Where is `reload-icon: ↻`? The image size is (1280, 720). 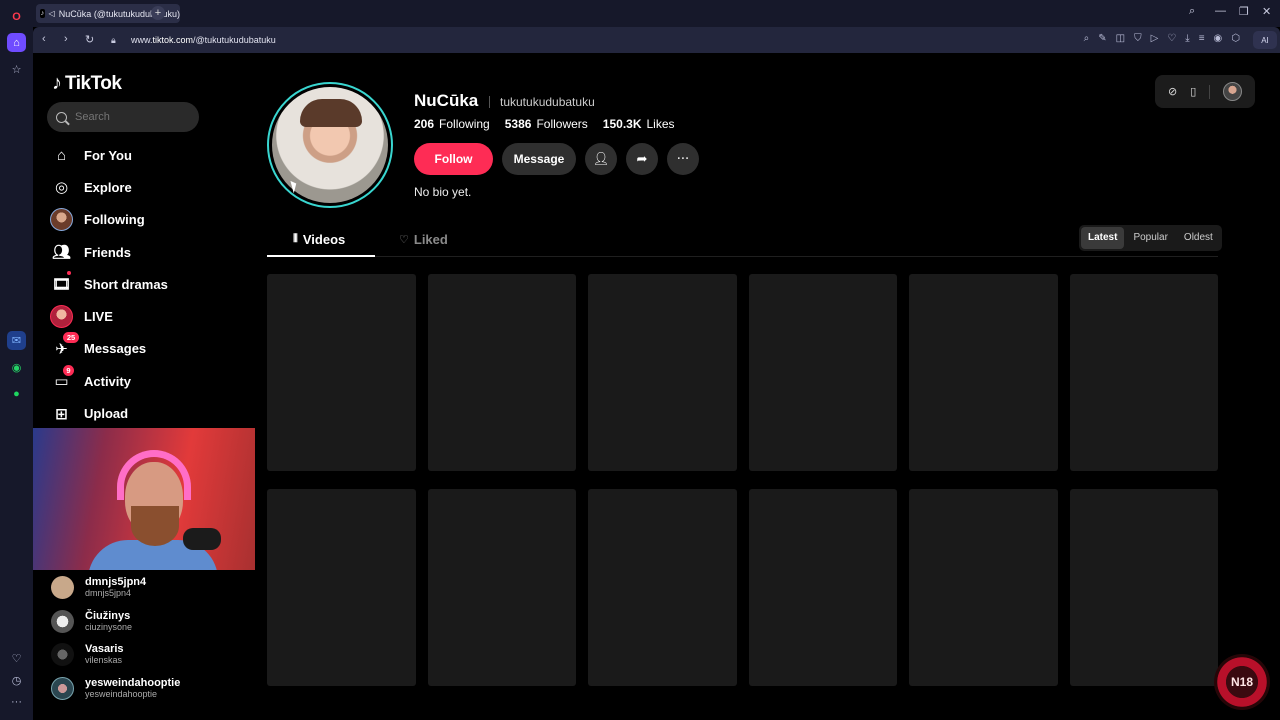
reload-icon: ↻ is located at coordinates (89, 39).